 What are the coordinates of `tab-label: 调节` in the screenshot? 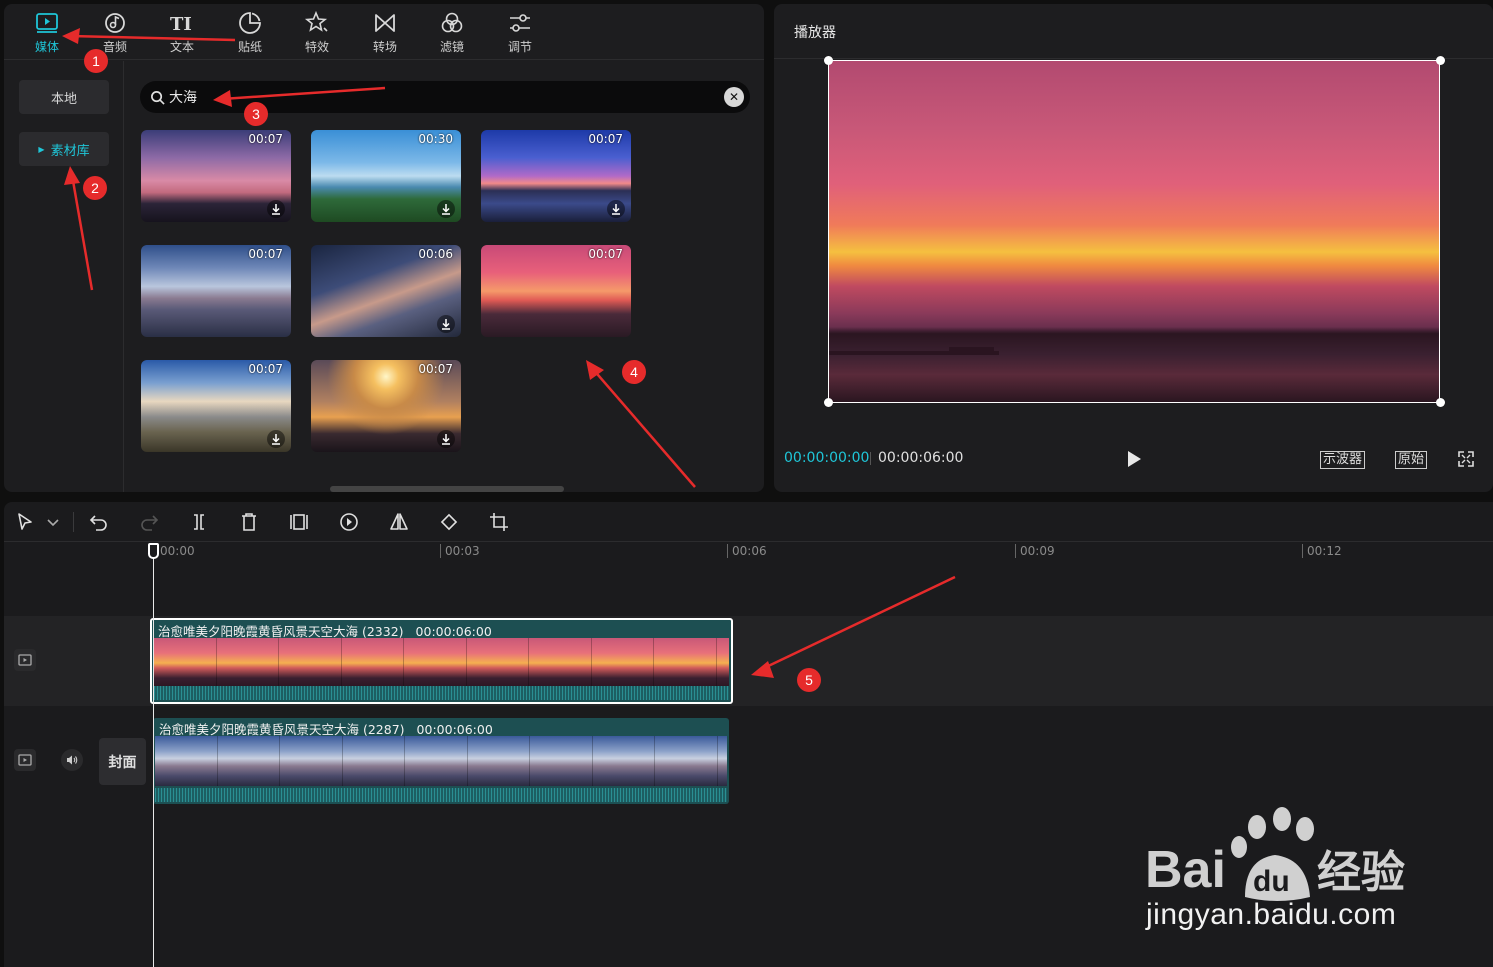 It's located at (519, 47).